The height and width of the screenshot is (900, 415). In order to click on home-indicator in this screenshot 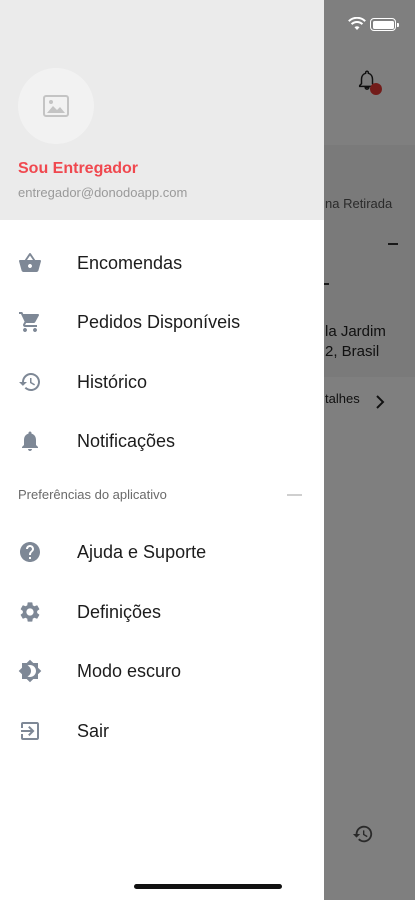, I will do `click(208, 886)`.